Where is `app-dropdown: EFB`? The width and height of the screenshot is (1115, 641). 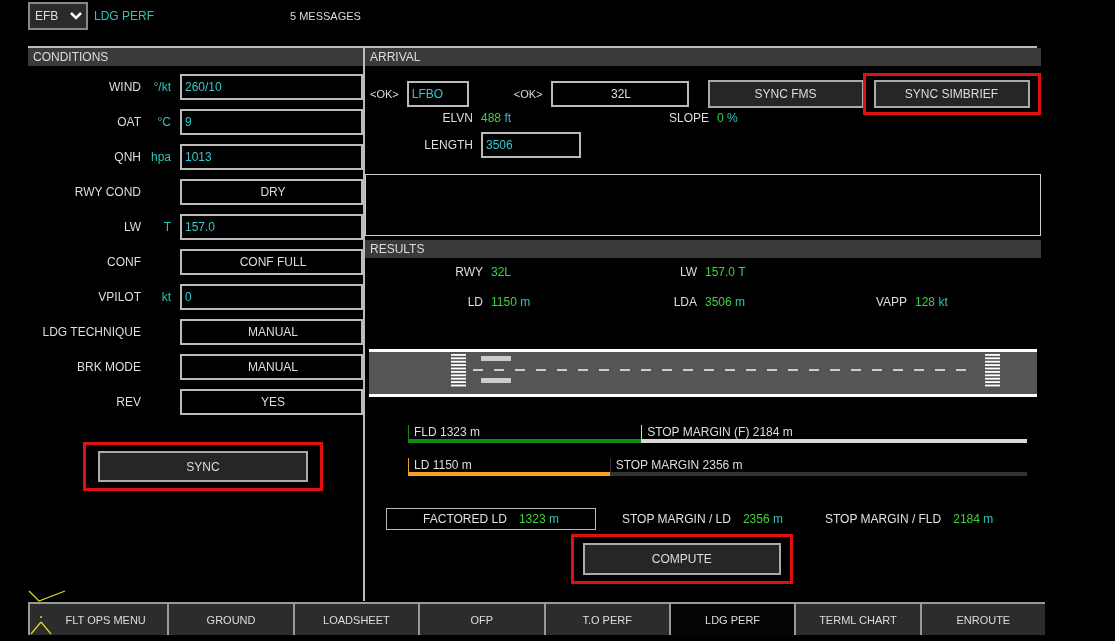
app-dropdown: EFB is located at coordinates (58, 16).